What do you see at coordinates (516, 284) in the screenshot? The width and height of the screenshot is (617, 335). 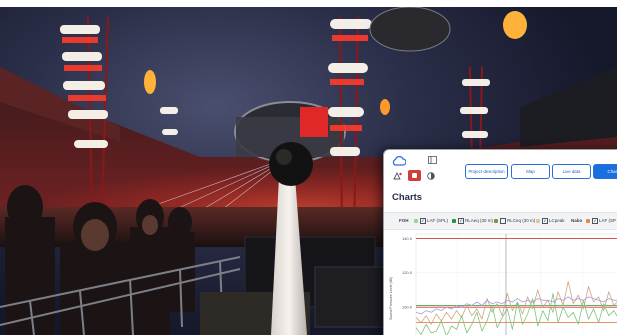 I see `plot-area` at bounding box center [516, 284].